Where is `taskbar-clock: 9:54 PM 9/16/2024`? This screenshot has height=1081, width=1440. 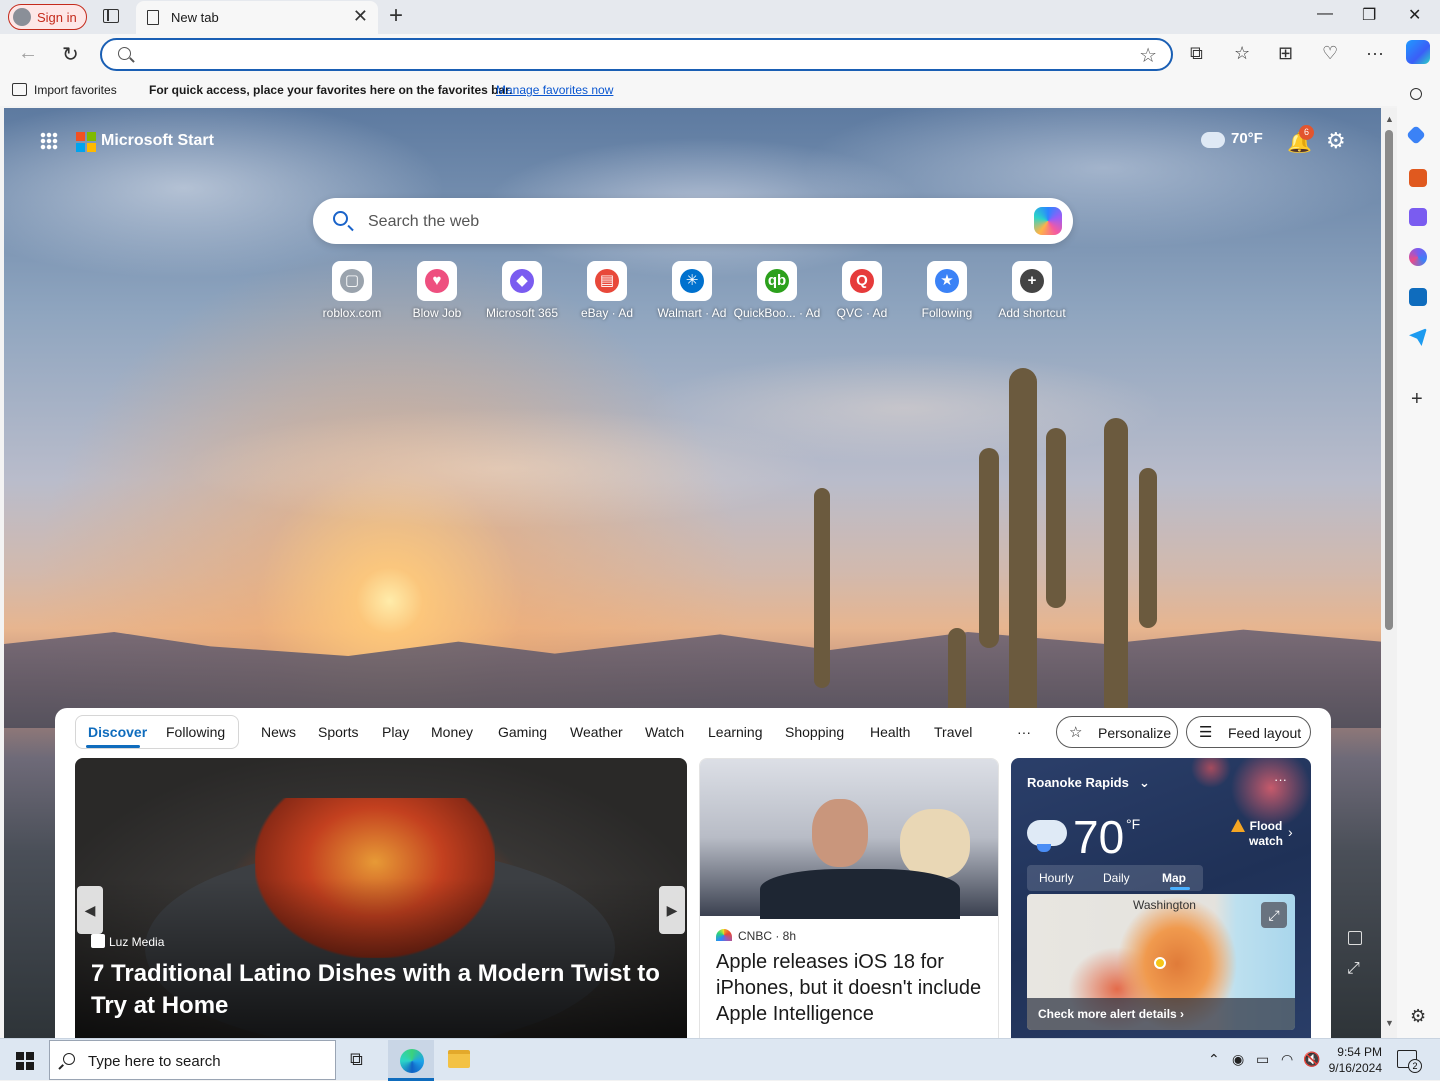 taskbar-clock: 9:54 PM 9/16/2024 is located at coordinates (1354, 1060).